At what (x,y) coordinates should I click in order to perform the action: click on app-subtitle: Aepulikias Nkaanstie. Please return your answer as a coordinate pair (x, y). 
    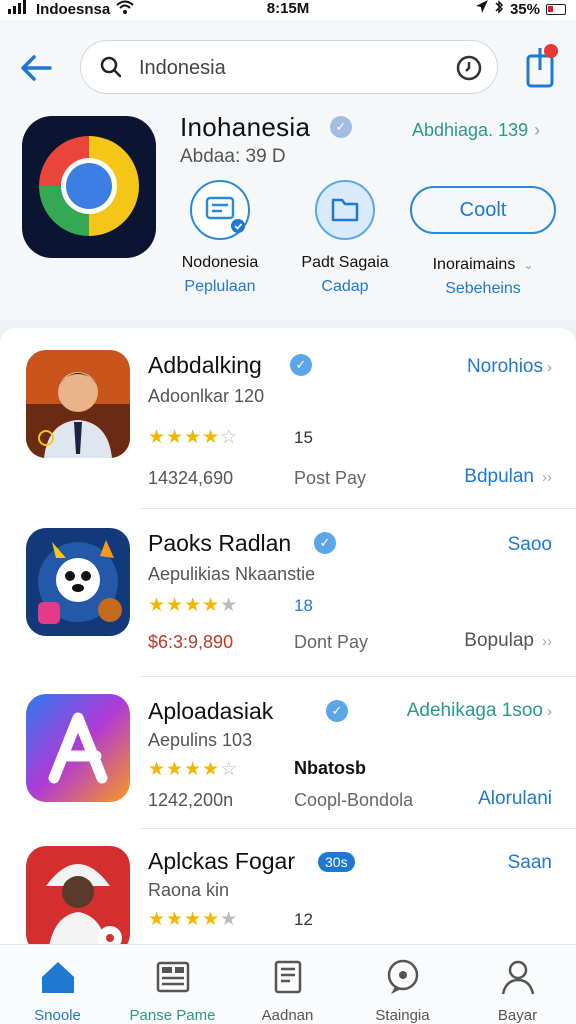
    Looking at the image, I should click on (232, 574).